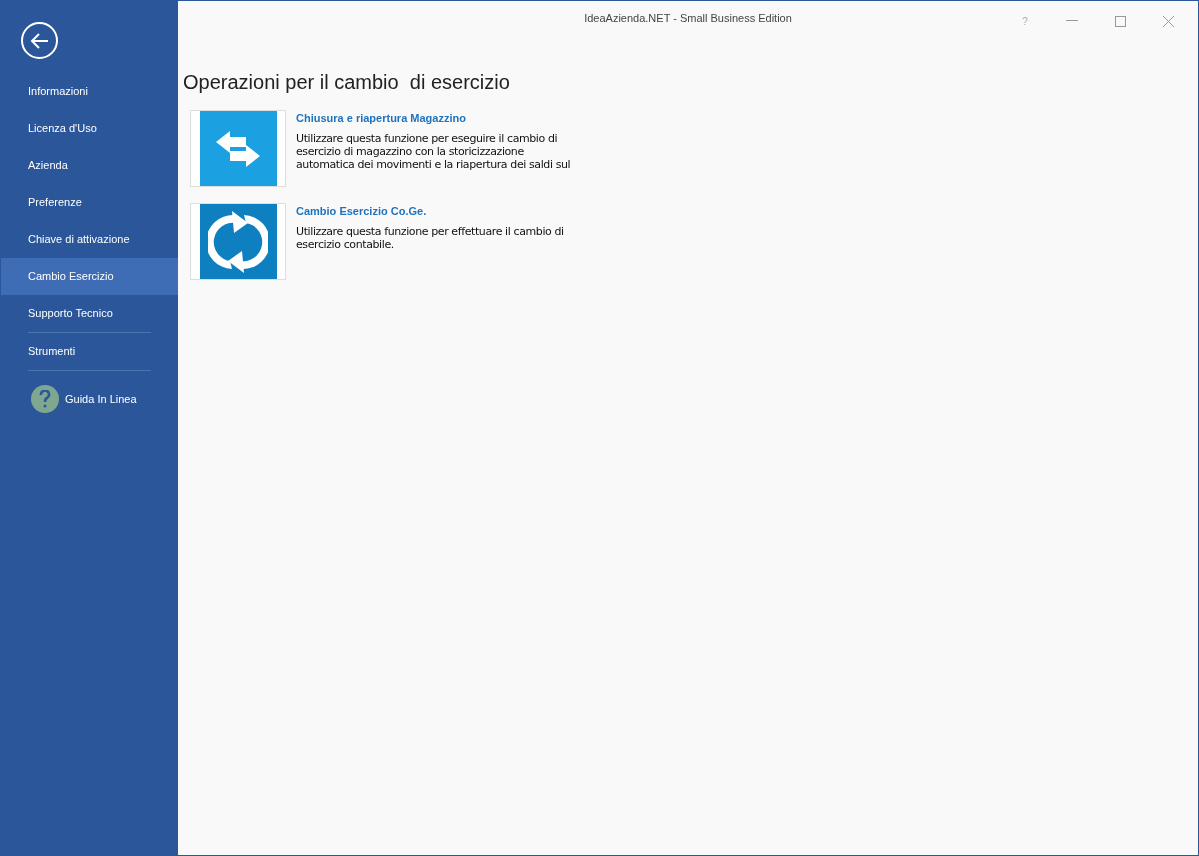  What do you see at coordinates (347, 82) in the screenshot?
I see `page-heading: Operazioni per il cambio di esercizio` at bounding box center [347, 82].